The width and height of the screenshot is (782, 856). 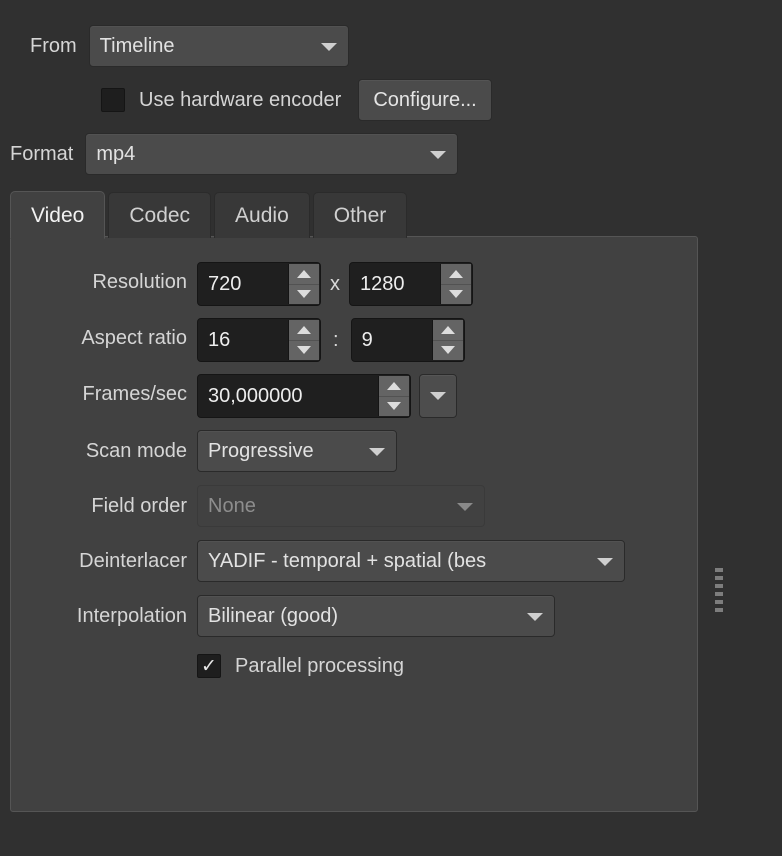 I want to click on resolution-height-spinbox: 1280, so click(x=411, y=284).